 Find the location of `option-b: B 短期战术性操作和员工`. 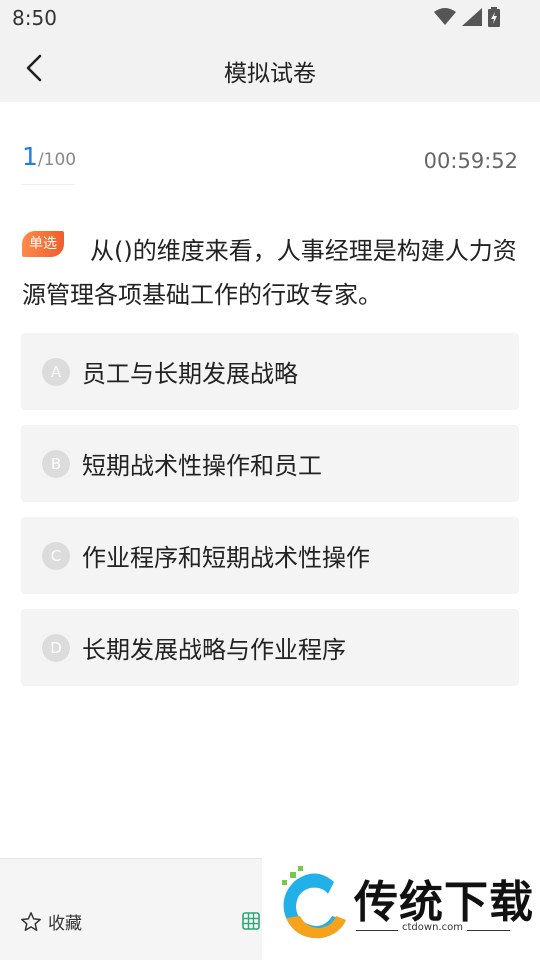

option-b: B 短期战术性操作和员工 is located at coordinates (270, 463).